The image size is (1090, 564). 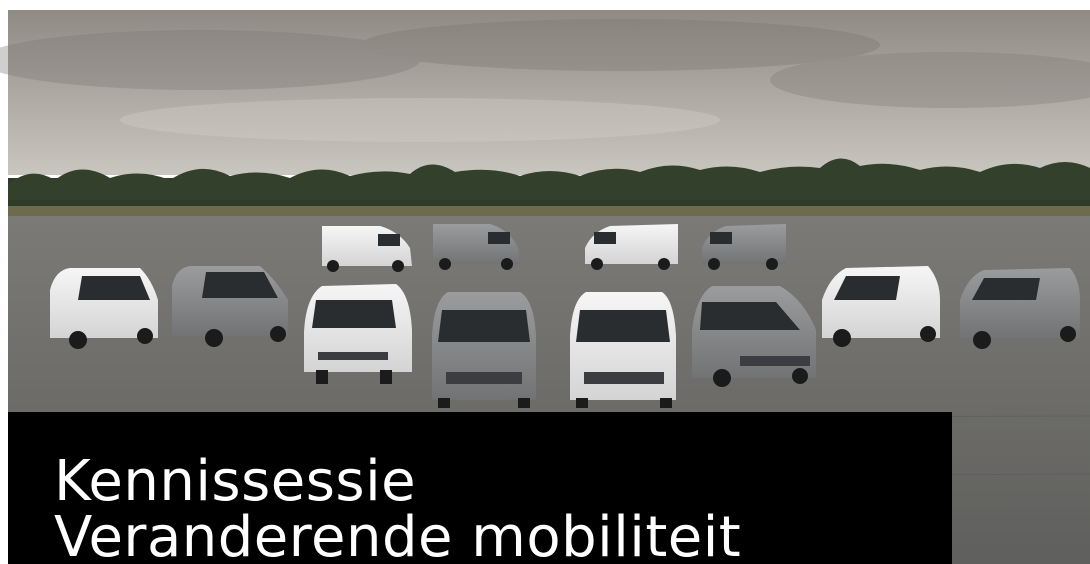 I want to click on slide-title: Kennissessie Veranderende mobiliteit, so click(x=397, y=509).